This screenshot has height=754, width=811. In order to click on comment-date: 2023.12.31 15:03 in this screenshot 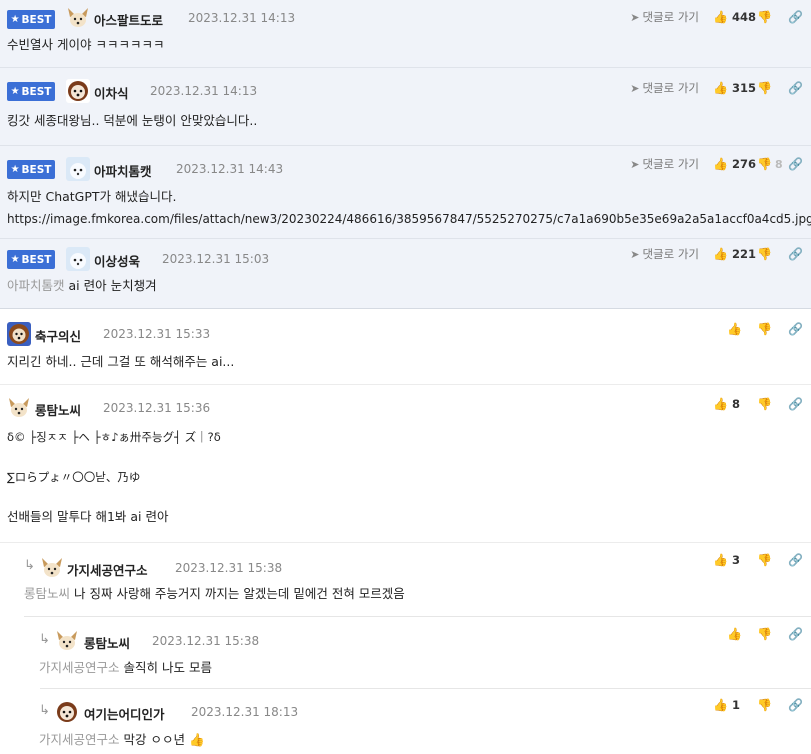, I will do `click(216, 259)`.